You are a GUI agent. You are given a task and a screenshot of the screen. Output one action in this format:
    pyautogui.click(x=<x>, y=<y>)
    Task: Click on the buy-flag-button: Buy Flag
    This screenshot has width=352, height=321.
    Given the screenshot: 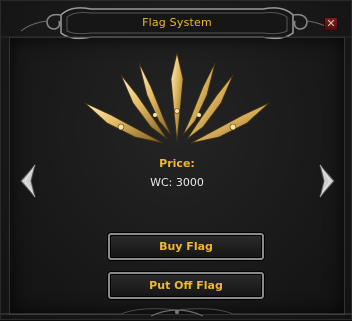 What is the action you would take?
    pyautogui.click(x=186, y=246)
    